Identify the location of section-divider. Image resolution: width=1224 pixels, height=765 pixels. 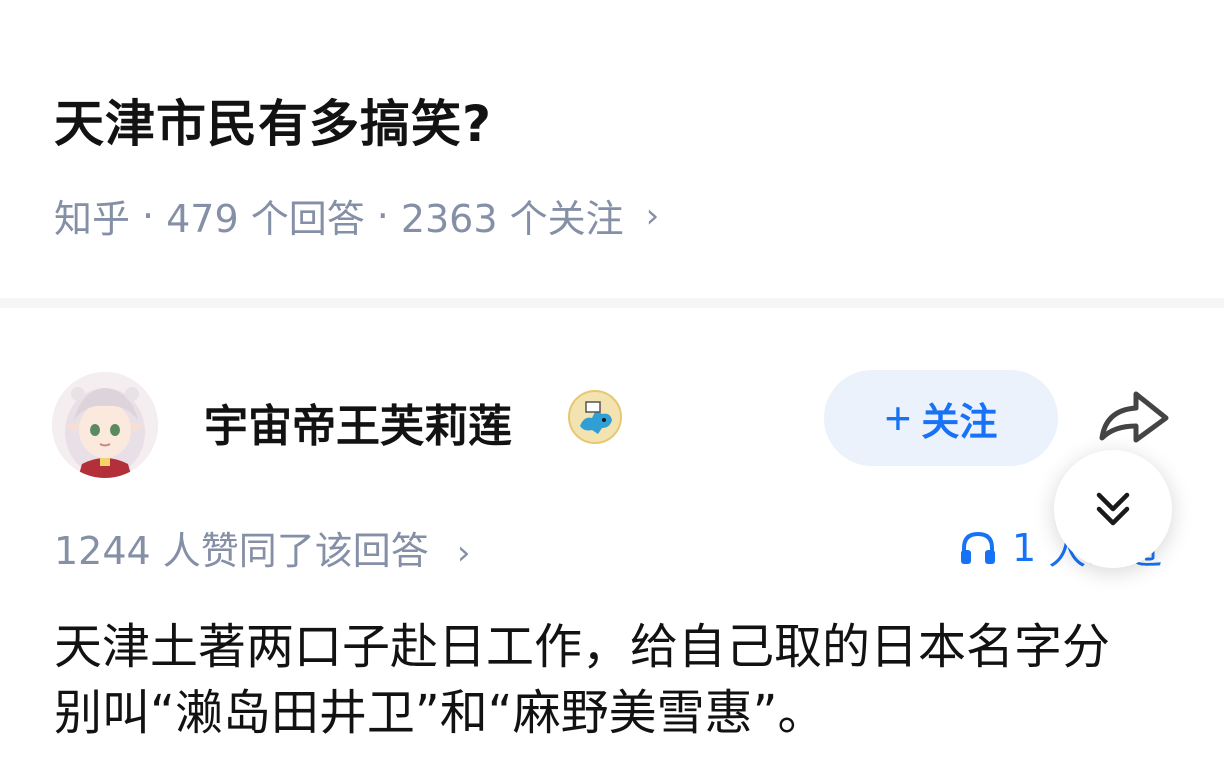
(612, 303).